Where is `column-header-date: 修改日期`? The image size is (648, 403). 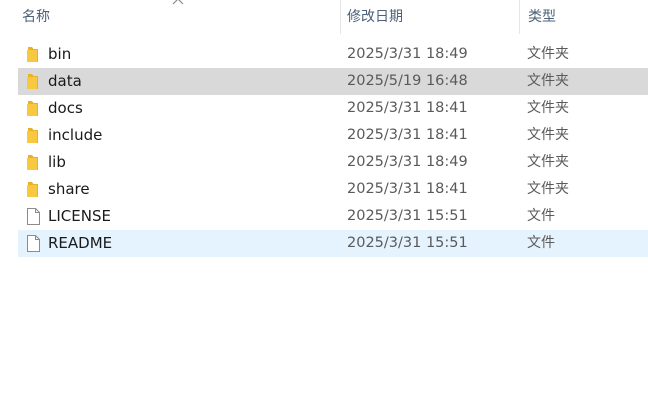
column-header-date: 修改日期 is located at coordinates (431, 17).